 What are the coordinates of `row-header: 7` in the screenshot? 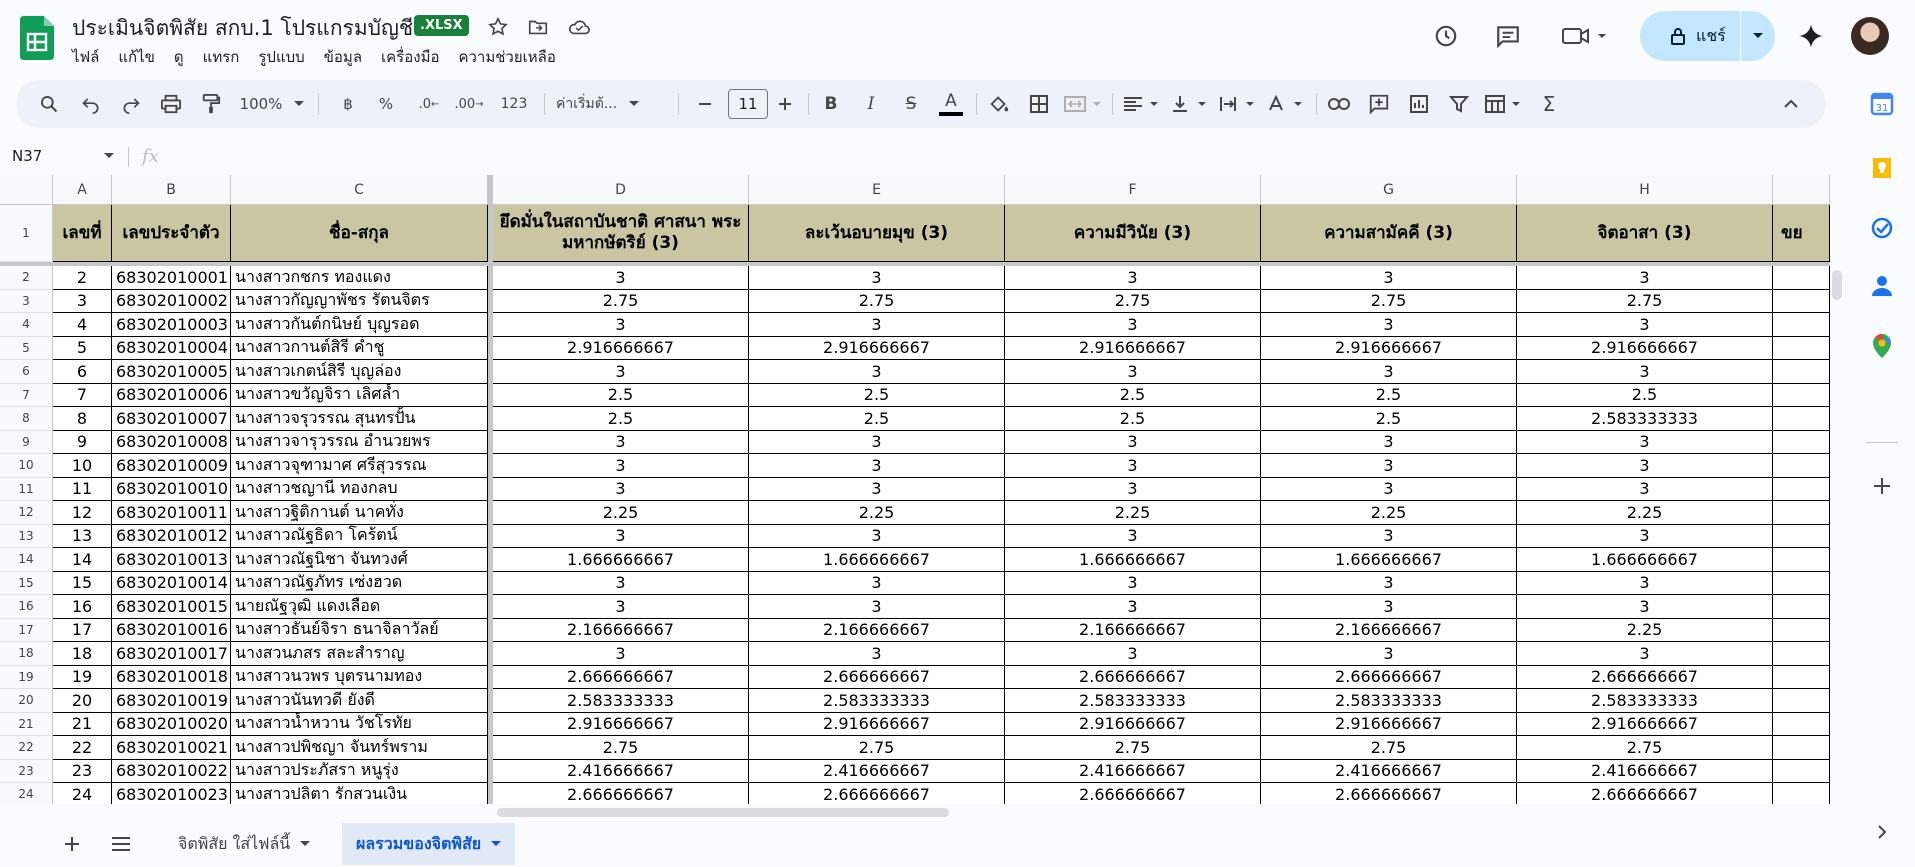 It's located at (26, 395).